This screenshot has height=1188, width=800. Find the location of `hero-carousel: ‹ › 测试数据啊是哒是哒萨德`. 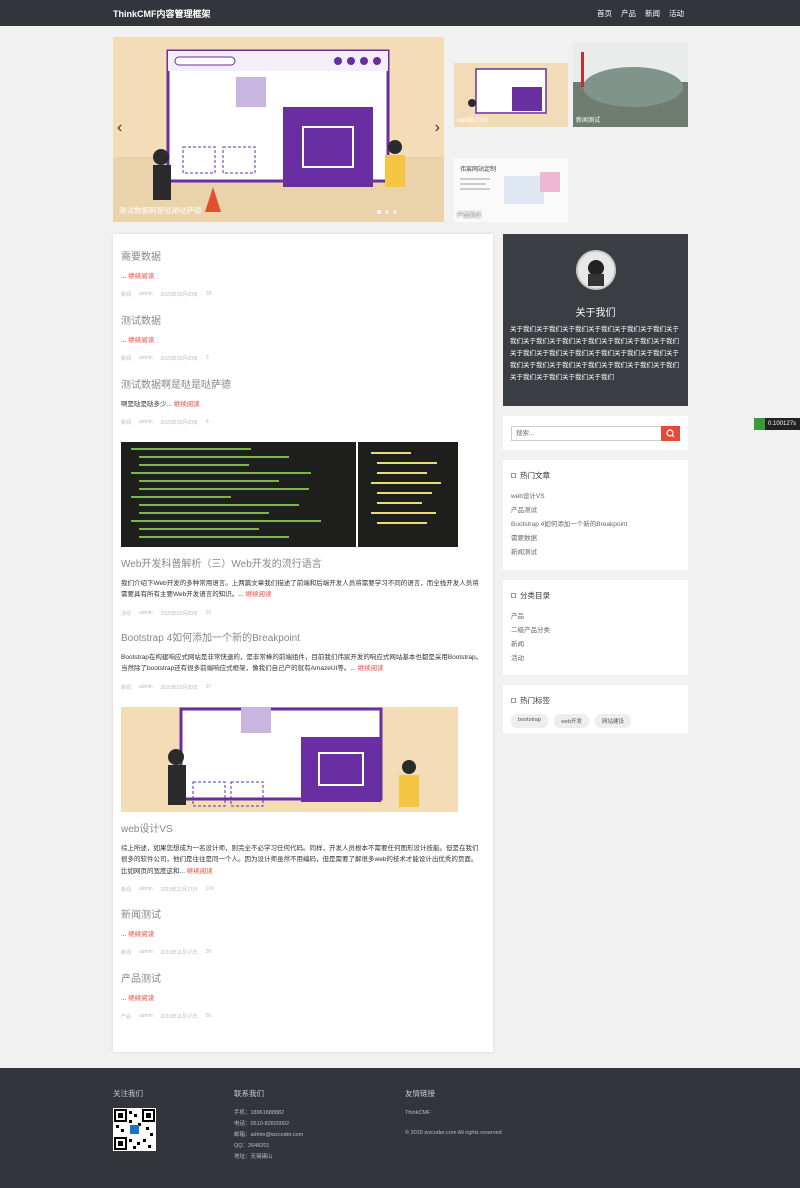

hero-carousel: ‹ › 测试数据啊是哒是哒萨德 is located at coordinates (278, 129).